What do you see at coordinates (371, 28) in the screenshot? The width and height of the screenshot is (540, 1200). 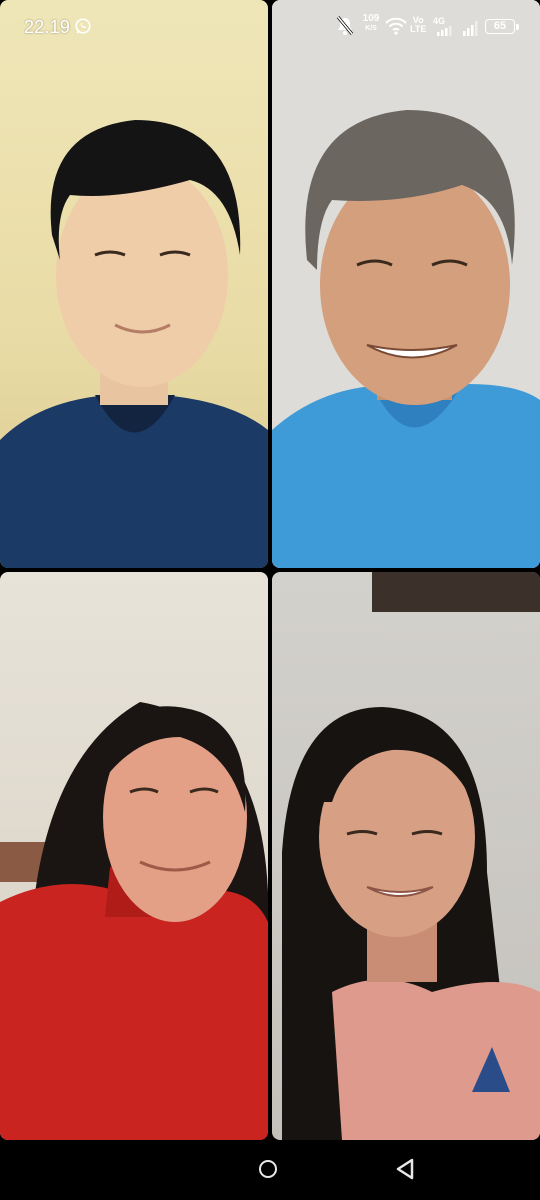 I see `network-speed-unit: K/S` at bounding box center [371, 28].